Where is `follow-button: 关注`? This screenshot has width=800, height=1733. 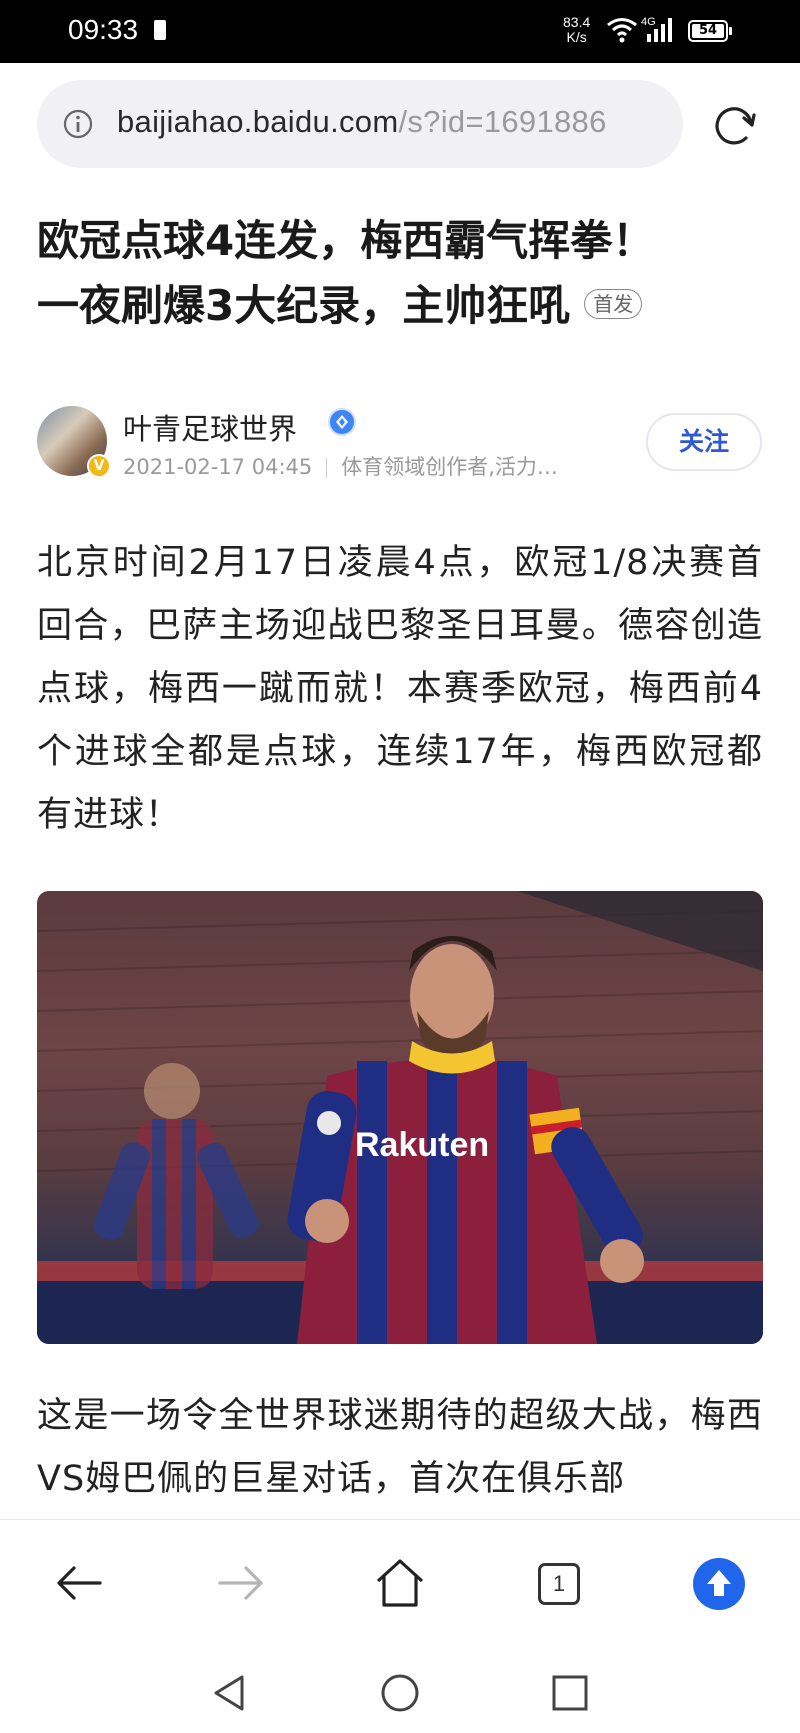 follow-button: 关注 is located at coordinates (704, 442).